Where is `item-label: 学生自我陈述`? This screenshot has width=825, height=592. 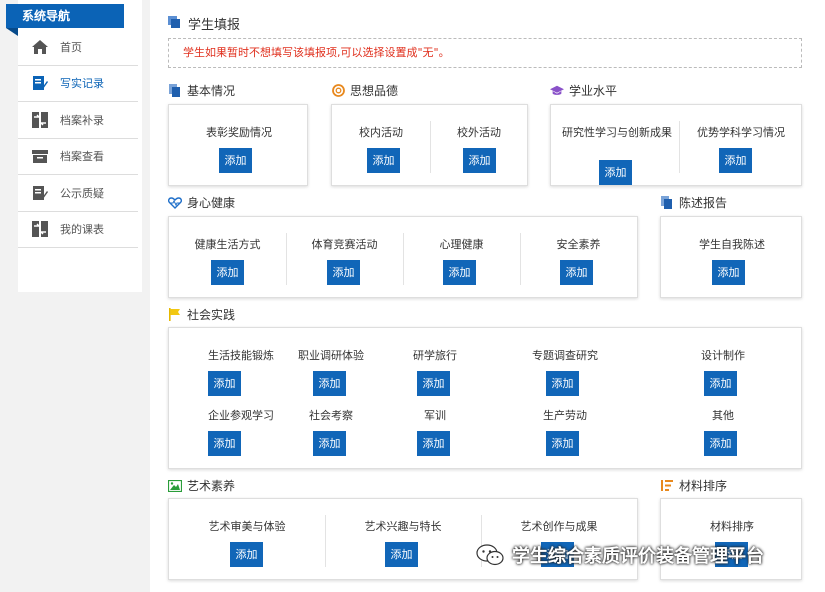
item-label: 学生自我陈述 is located at coordinates (732, 244).